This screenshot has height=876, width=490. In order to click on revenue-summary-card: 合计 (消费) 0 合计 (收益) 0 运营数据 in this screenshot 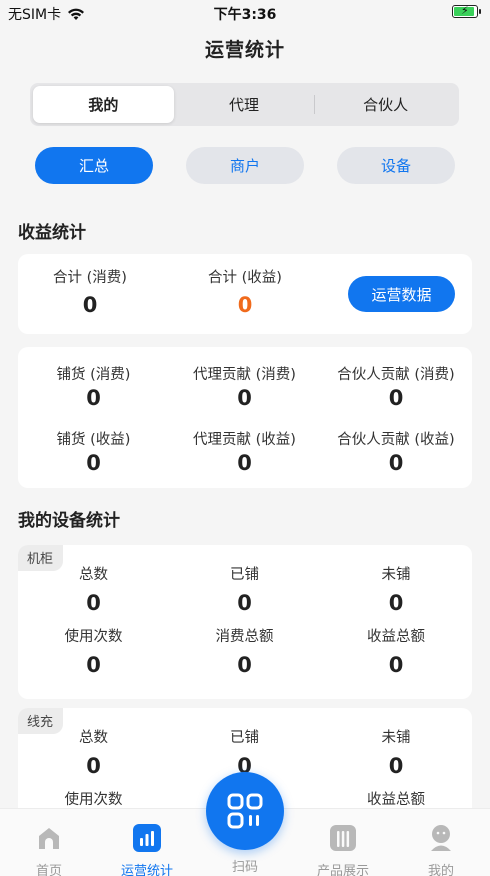, I will do `click(245, 294)`.